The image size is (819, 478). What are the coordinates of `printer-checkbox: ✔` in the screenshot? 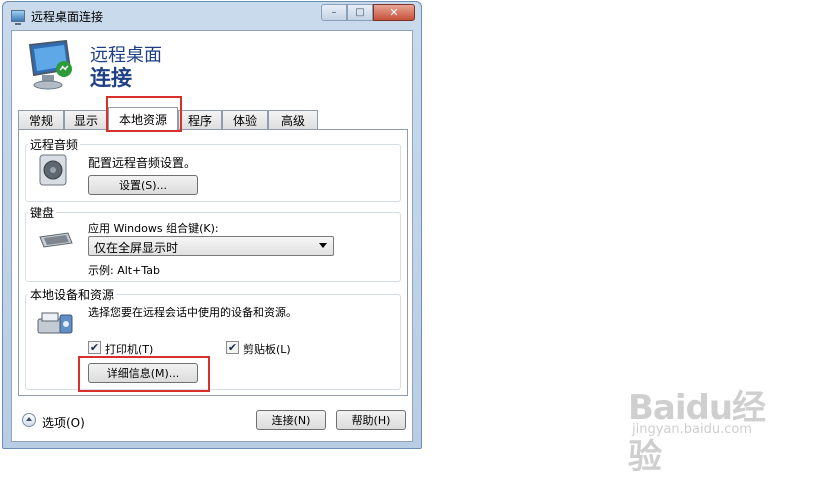 It's located at (94, 347).